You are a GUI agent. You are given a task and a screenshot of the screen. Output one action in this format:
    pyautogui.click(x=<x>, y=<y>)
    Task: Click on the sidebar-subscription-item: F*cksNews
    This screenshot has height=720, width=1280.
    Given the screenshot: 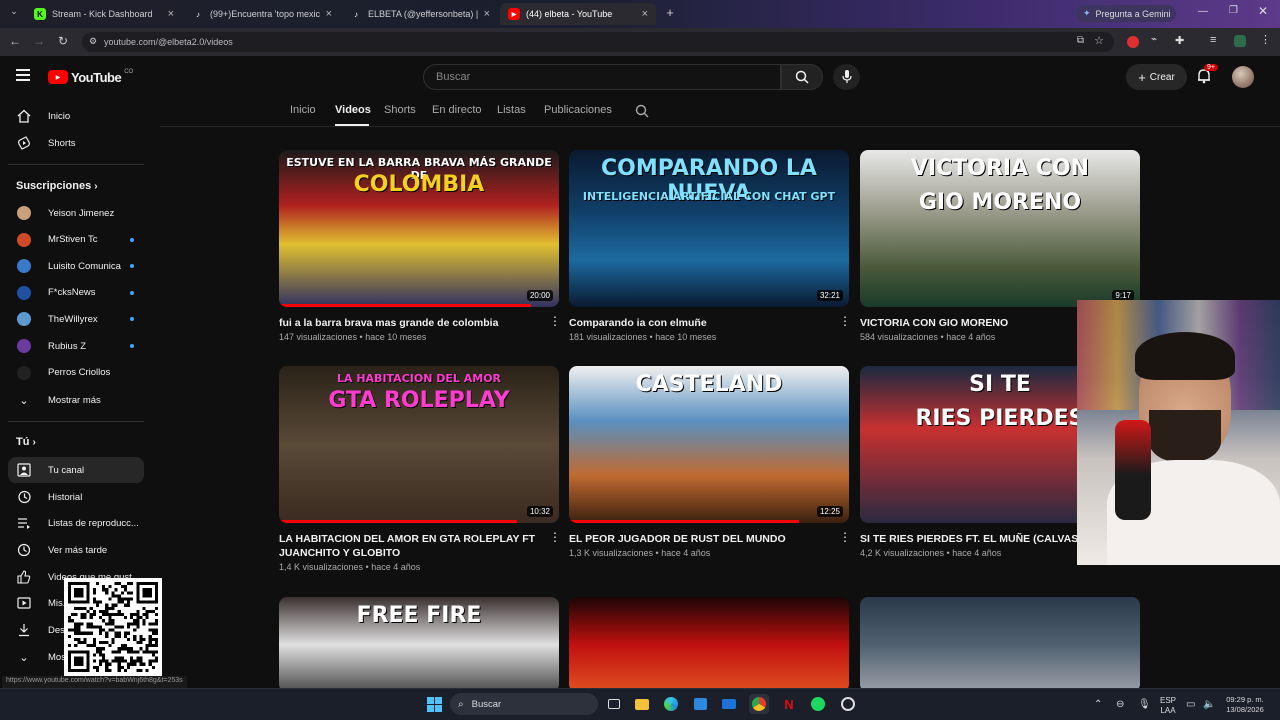 What is the action you would take?
    pyautogui.click(x=76, y=293)
    